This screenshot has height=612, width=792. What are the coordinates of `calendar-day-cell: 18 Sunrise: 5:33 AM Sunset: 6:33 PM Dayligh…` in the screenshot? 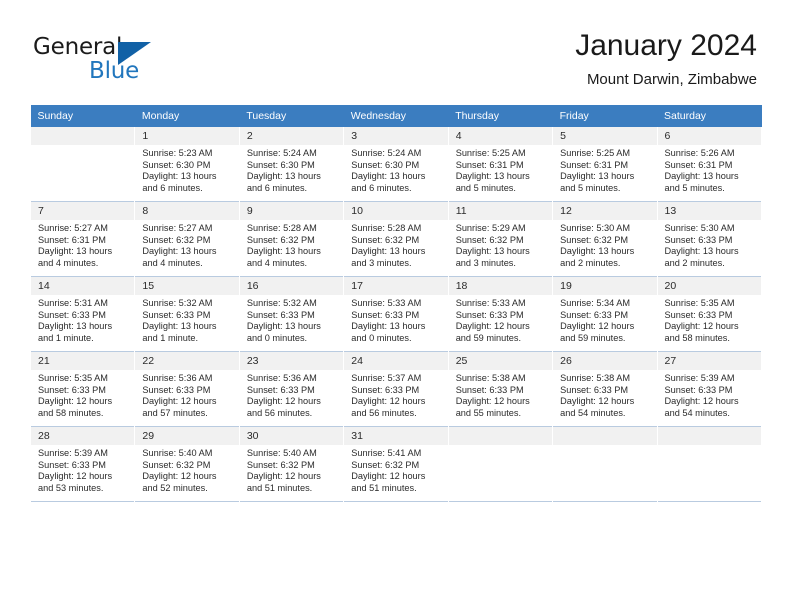 It's located at (500, 314).